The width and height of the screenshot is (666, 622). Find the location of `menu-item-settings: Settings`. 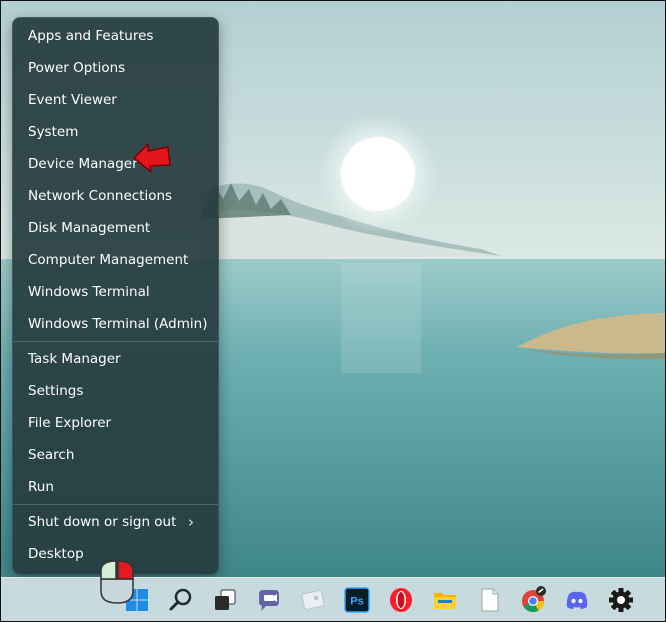

menu-item-settings: Settings is located at coordinates (118, 391).